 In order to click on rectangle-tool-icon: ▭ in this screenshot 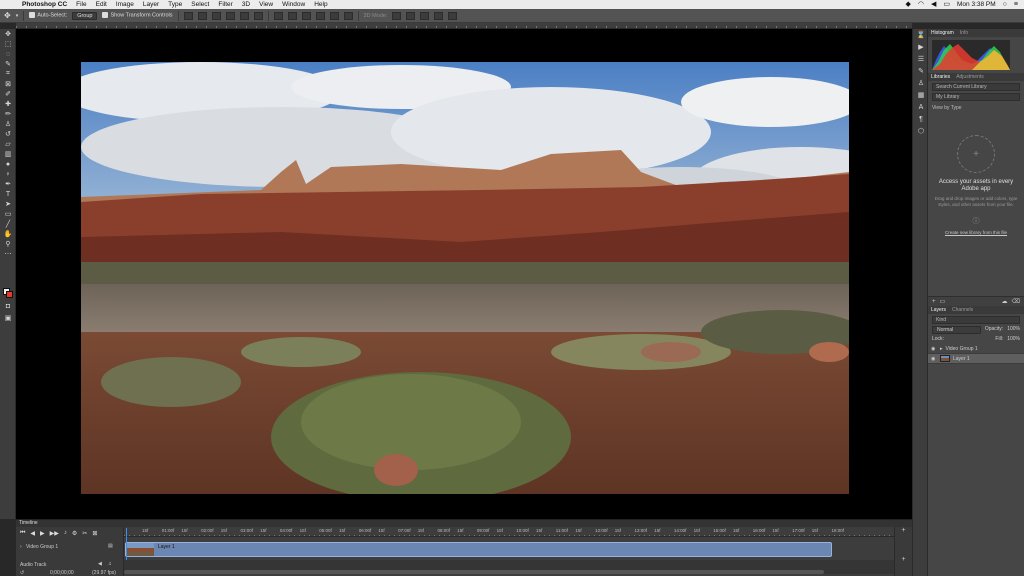, I will do `click(8, 214)`.